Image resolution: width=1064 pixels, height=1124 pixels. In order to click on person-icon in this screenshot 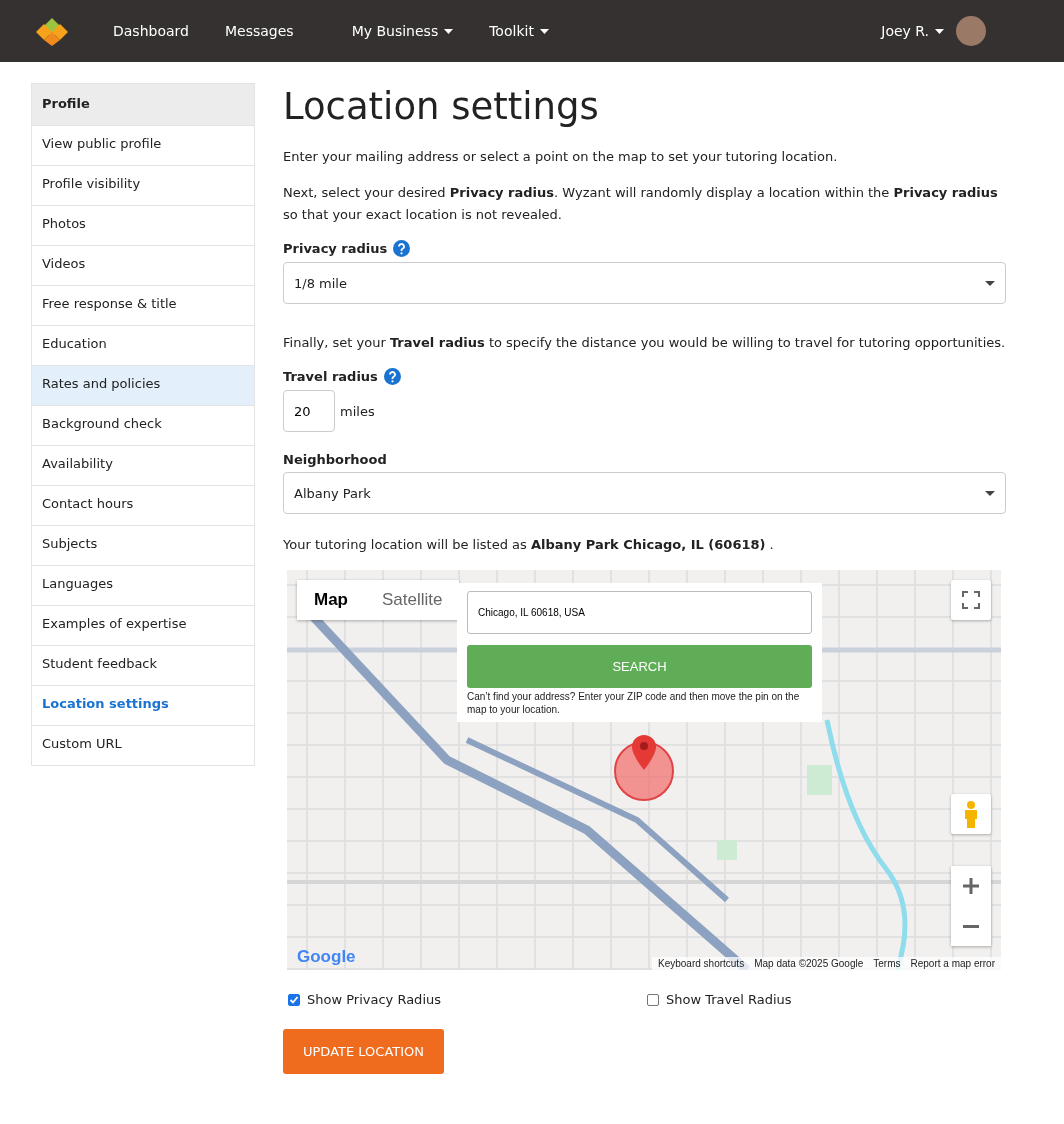, I will do `click(971, 814)`.